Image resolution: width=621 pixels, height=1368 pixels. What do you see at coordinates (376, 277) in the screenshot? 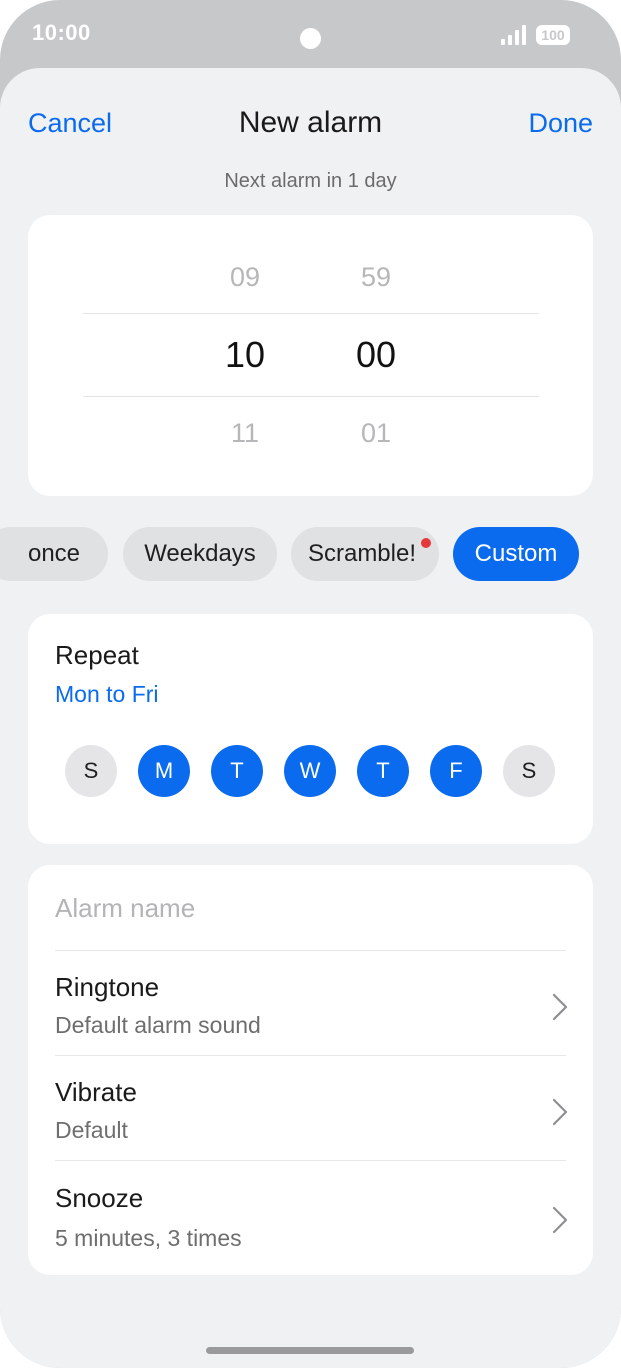
I see `minute-prev: 59` at bounding box center [376, 277].